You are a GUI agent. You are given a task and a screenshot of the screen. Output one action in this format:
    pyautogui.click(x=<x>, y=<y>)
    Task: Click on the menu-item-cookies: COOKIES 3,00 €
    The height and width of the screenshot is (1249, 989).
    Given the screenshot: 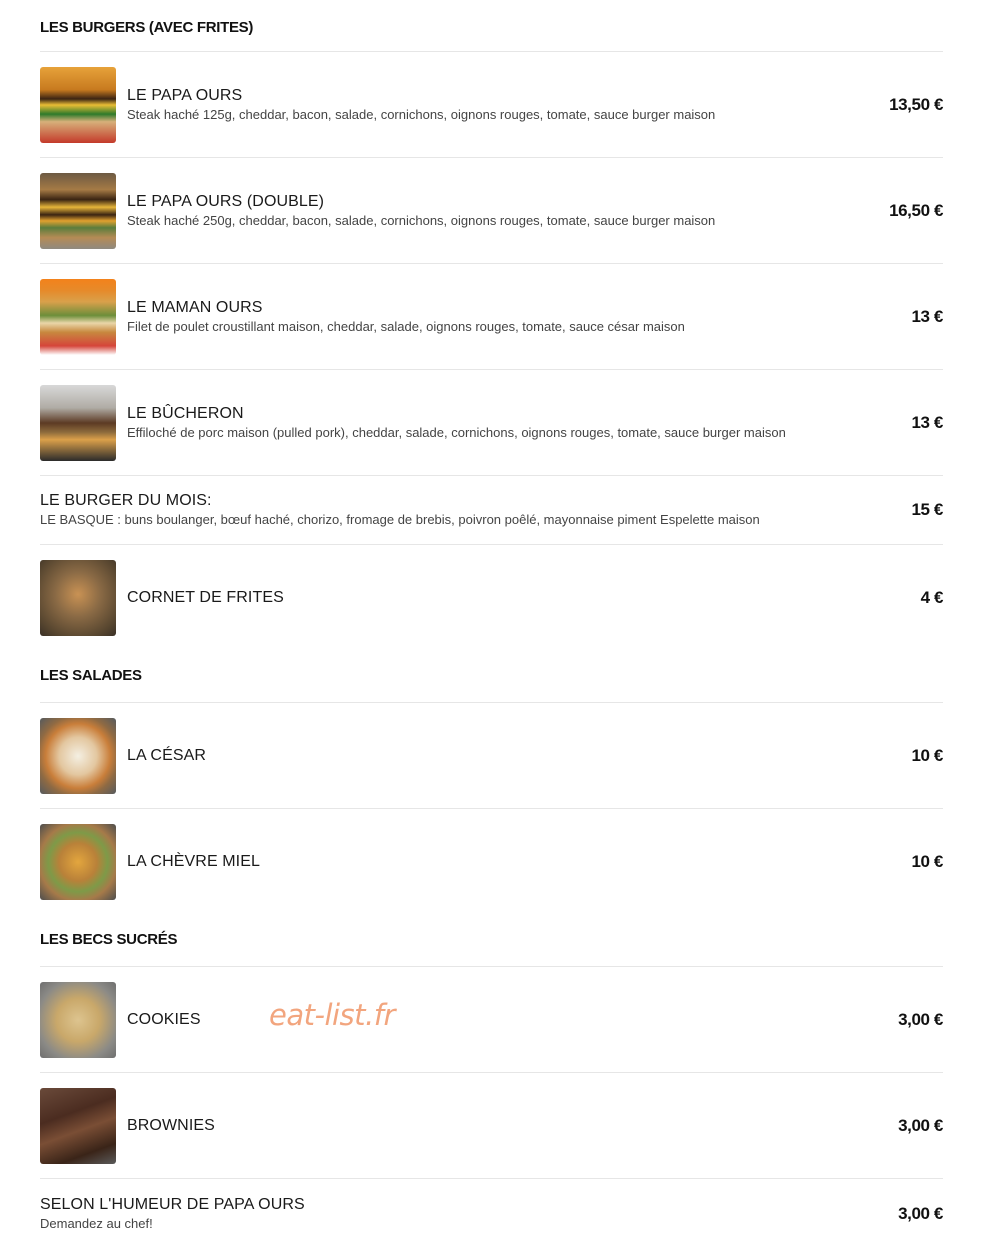 What is the action you would take?
    pyautogui.click(x=491, y=1020)
    